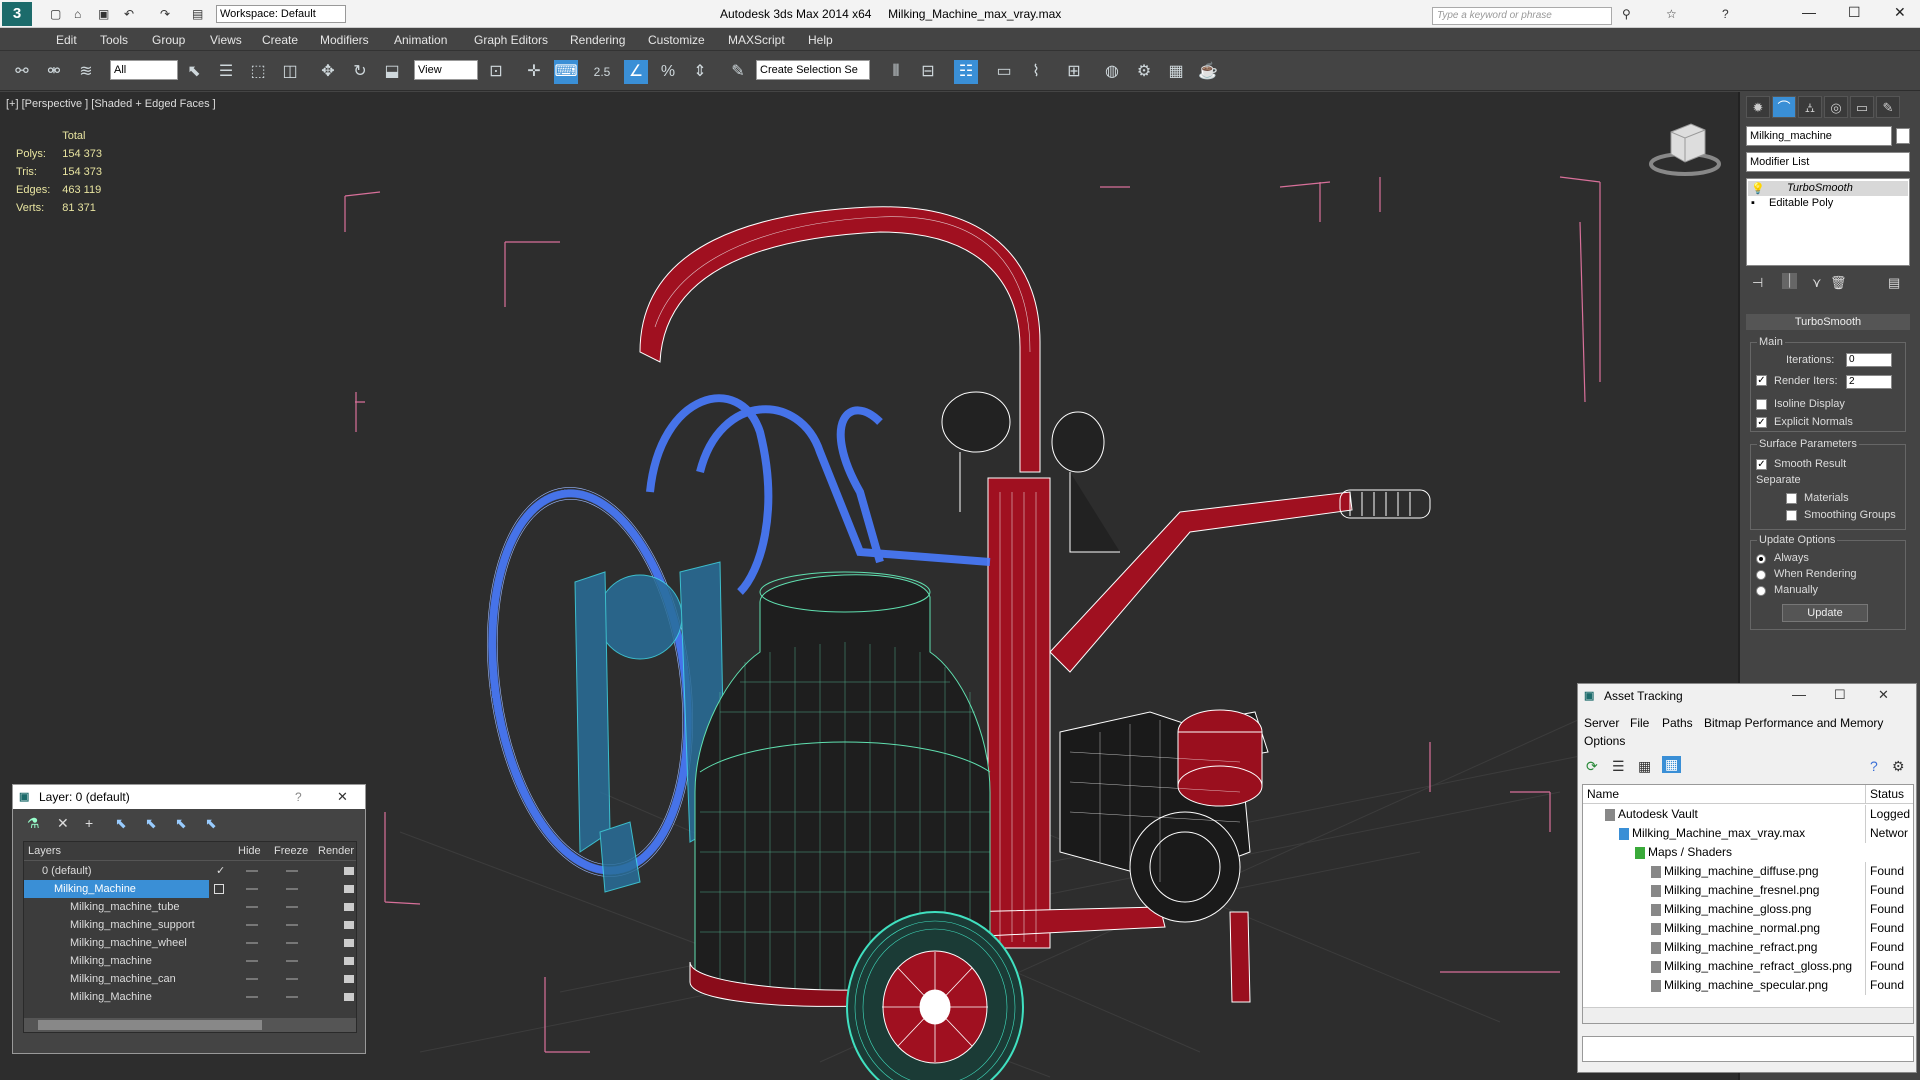  Describe the element at coordinates (1748, 1015) in the screenshot. I see `asset-horizontal-scrollbar` at that location.